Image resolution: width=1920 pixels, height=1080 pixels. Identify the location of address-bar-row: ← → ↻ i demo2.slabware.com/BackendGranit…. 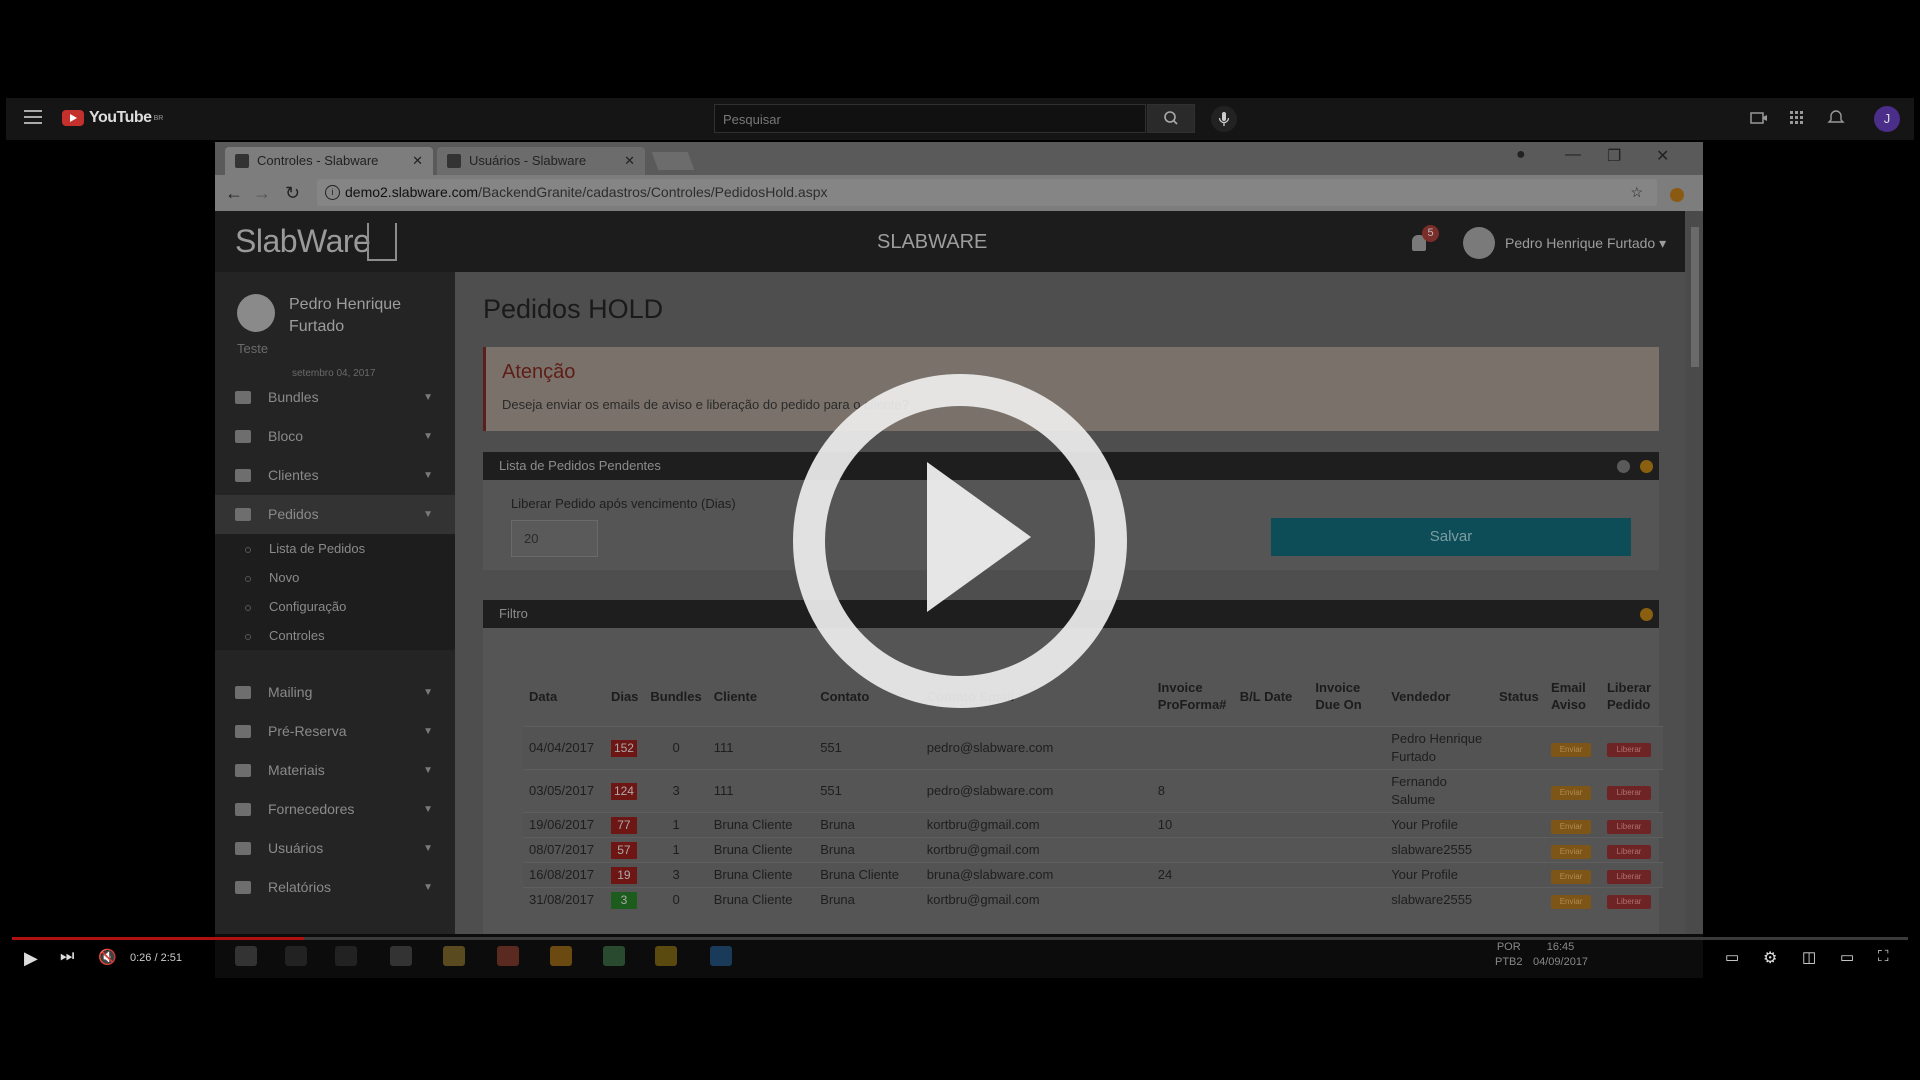
(959, 193).